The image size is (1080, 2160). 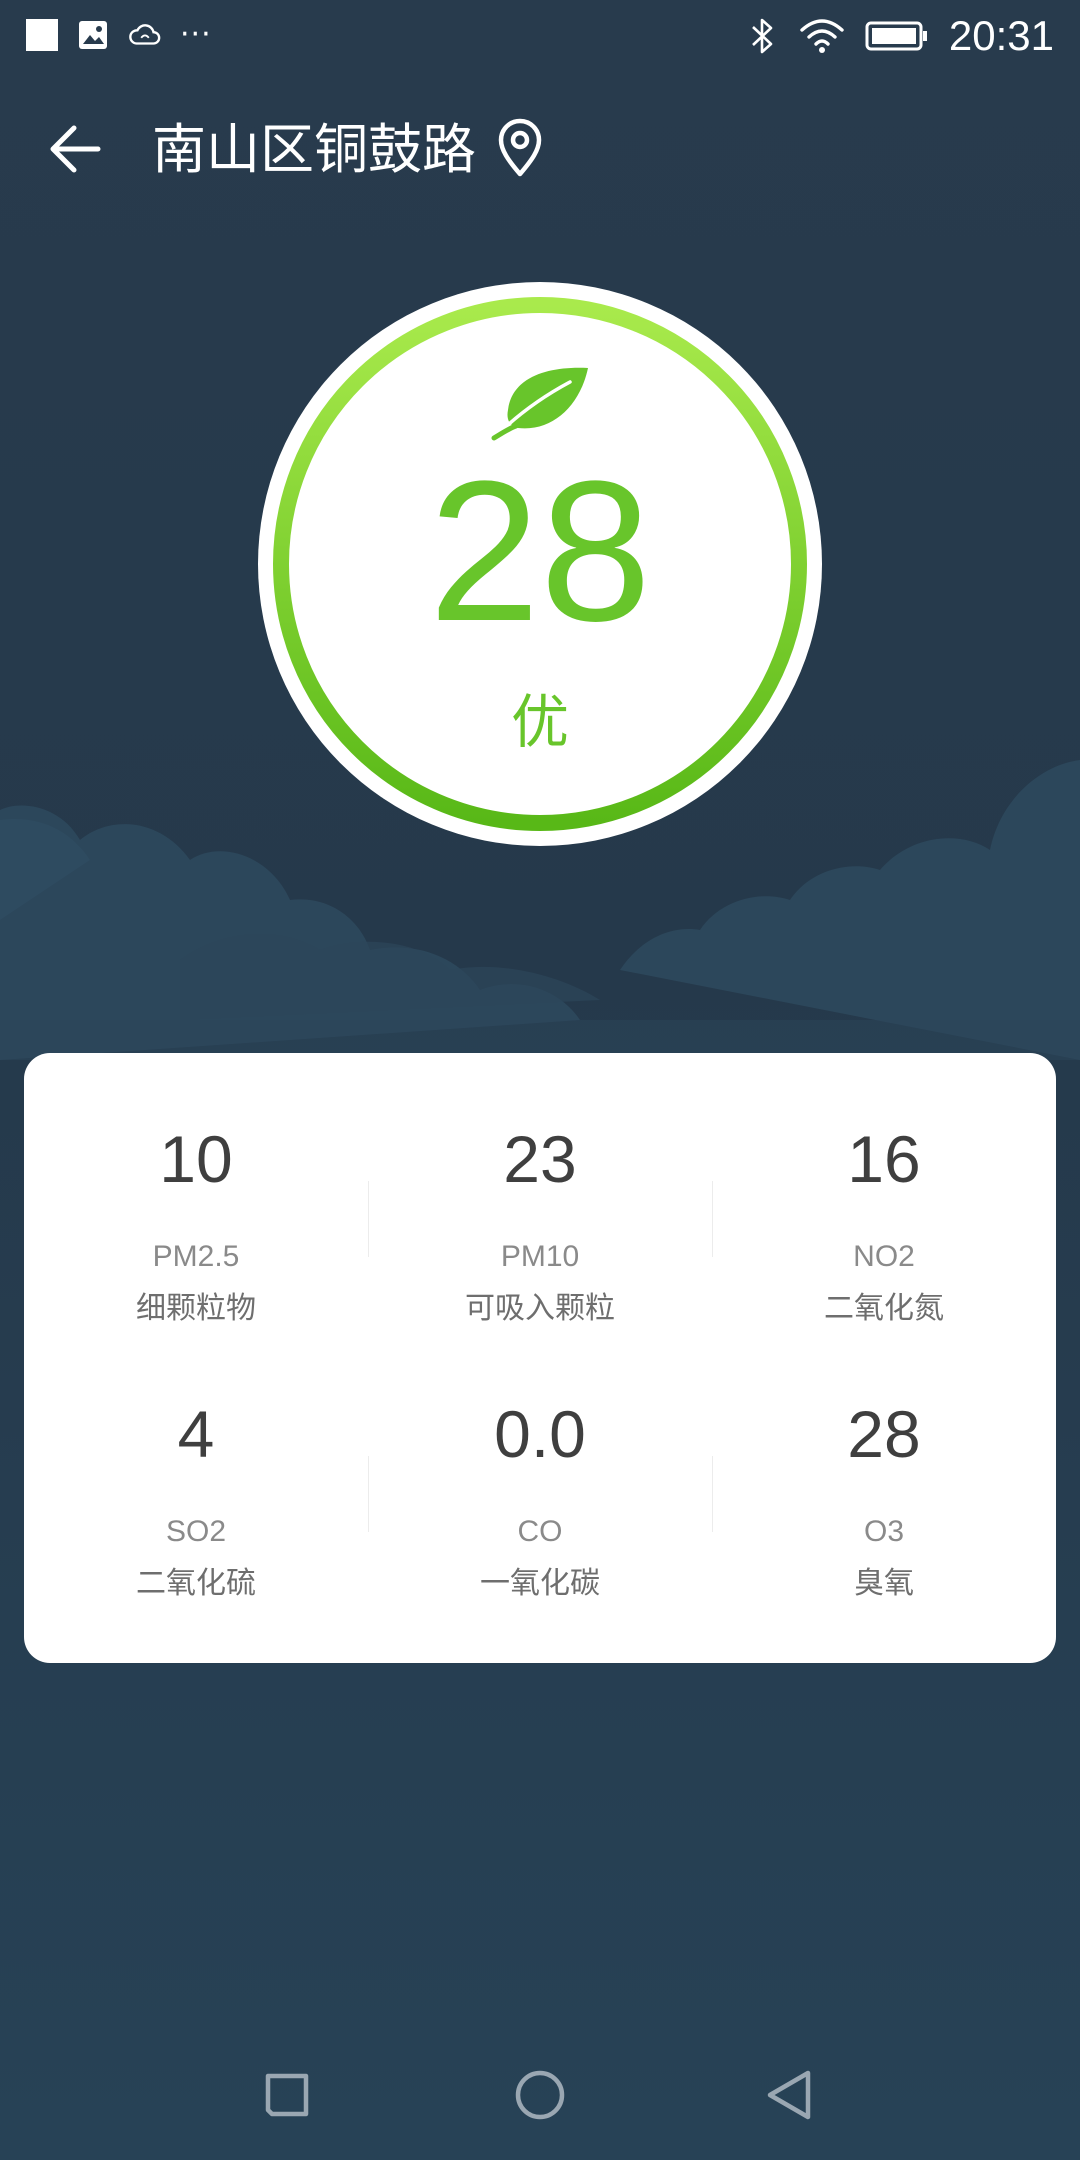 I want to click on back-button, so click(x=75, y=149).